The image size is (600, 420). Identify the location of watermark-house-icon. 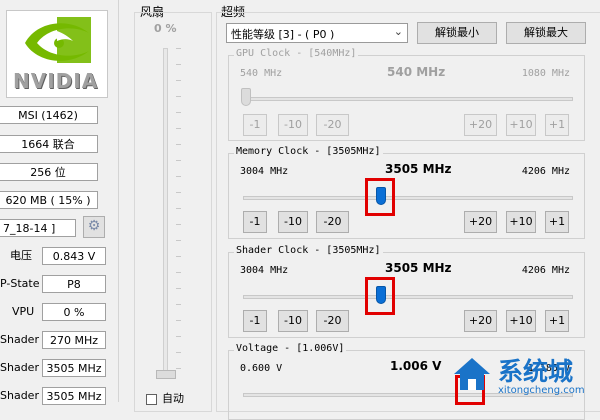
(472, 374).